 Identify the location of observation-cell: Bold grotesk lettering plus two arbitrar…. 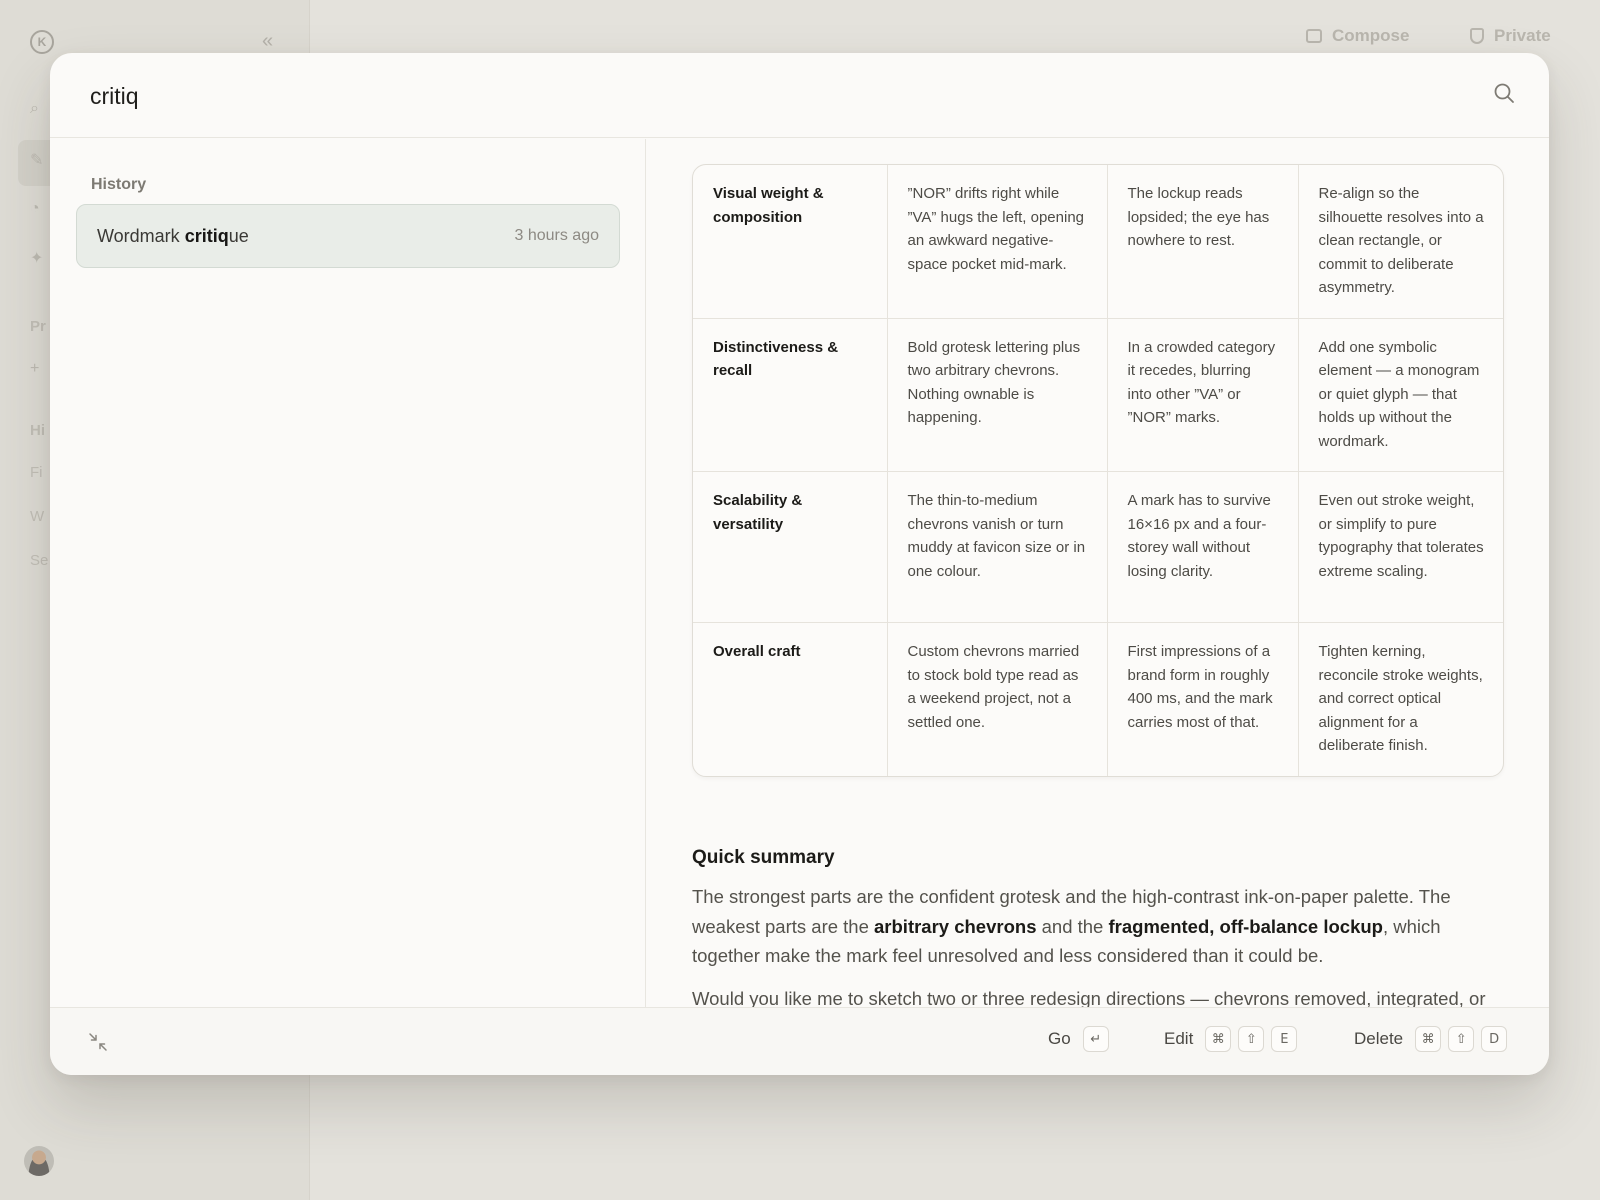
(997, 395).